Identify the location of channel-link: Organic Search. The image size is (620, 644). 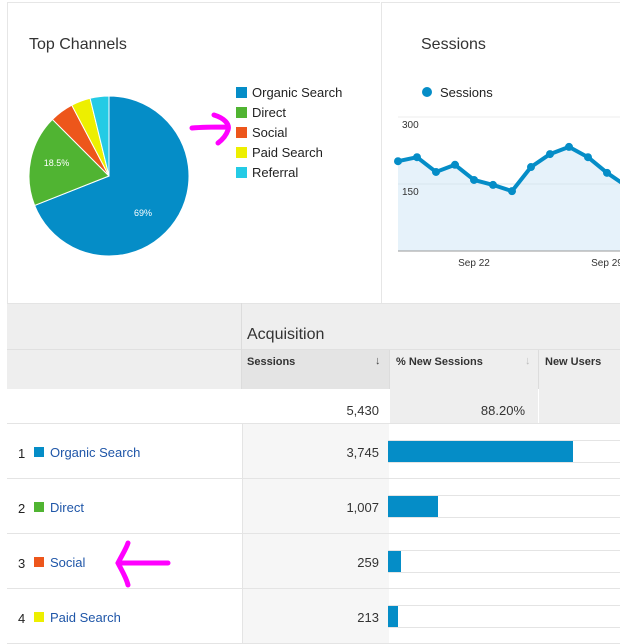
(95, 452).